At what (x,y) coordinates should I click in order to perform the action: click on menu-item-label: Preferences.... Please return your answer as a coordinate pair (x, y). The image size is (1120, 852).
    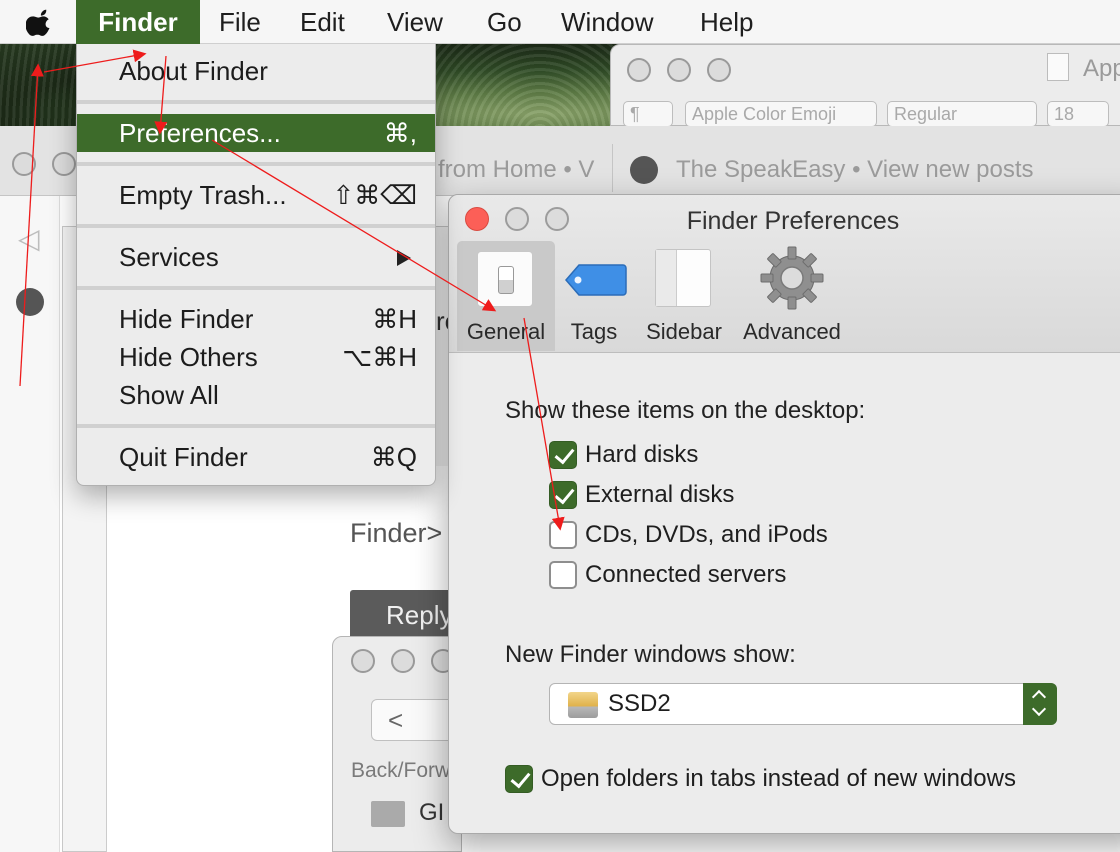
    Looking at the image, I should click on (200, 133).